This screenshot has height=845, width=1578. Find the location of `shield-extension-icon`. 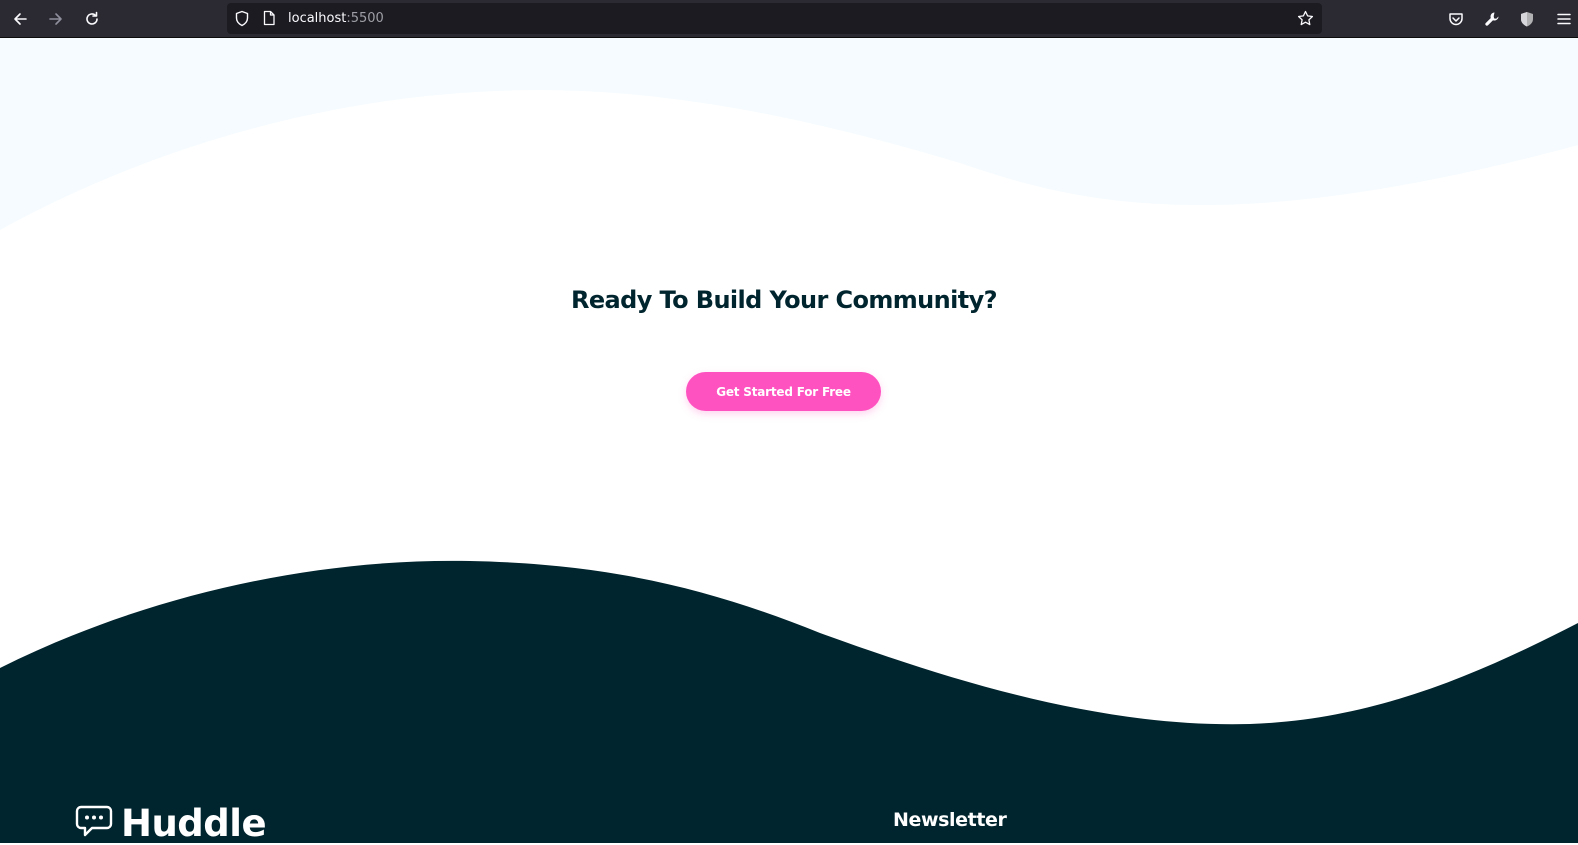

shield-extension-icon is located at coordinates (1527, 19).